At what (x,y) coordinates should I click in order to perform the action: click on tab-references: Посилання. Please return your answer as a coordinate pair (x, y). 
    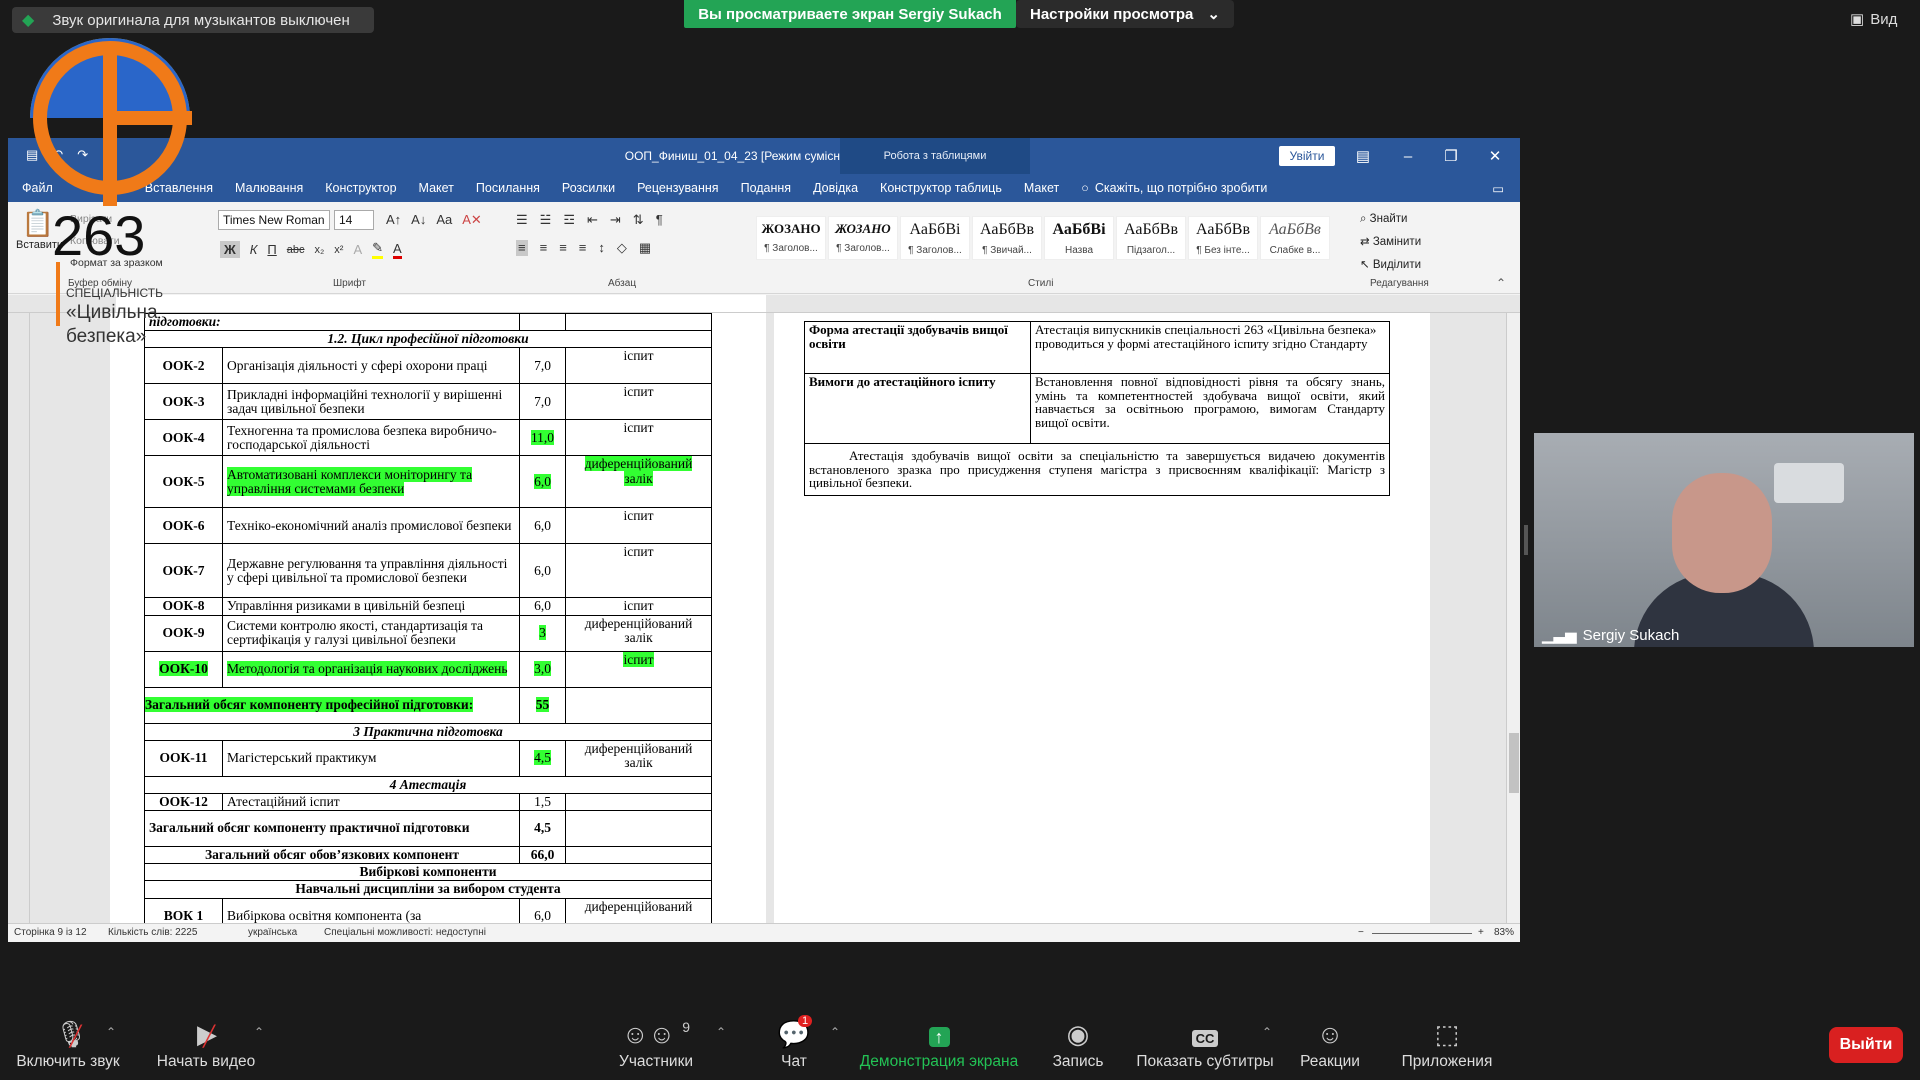
    Looking at the image, I should click on (508, 188).